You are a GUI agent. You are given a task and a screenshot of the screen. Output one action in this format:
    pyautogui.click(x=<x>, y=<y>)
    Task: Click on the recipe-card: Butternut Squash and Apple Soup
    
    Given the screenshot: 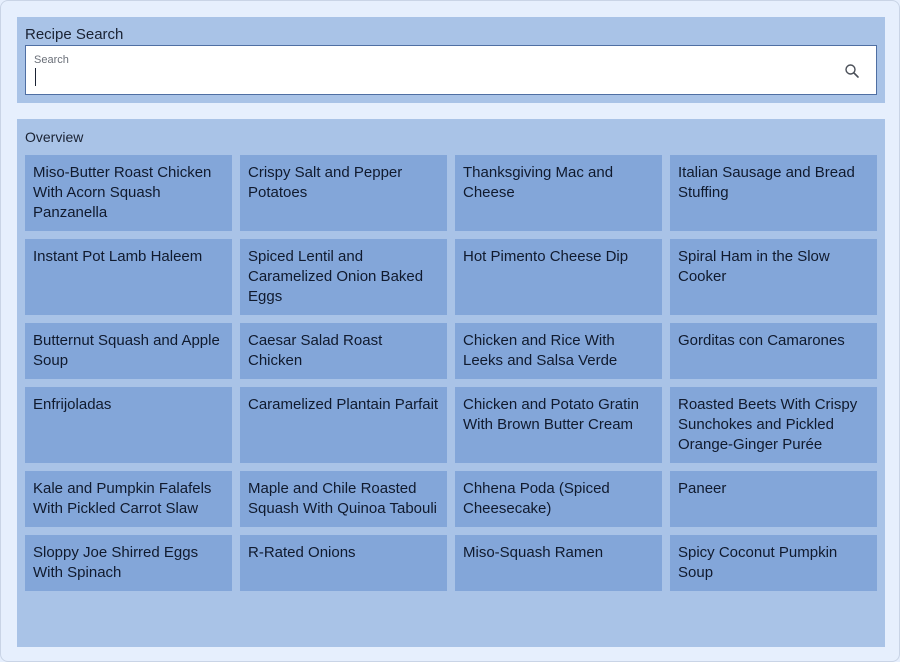 What is the action you would take?
    pyautogui.click(x=128, y=351)
    